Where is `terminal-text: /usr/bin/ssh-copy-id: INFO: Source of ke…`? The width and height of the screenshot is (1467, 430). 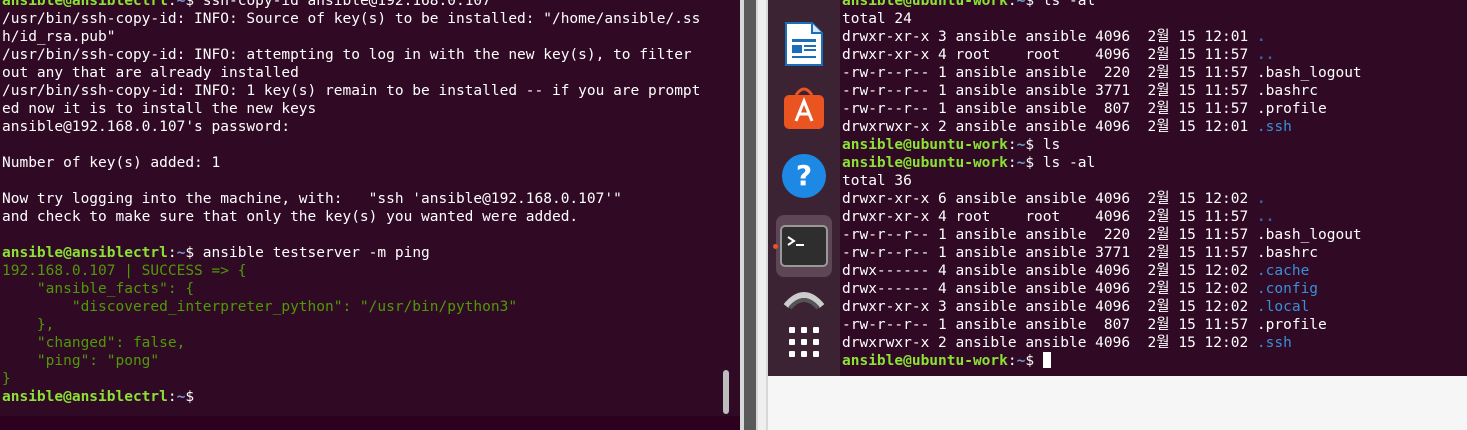 terminal-text: /usr/bin/ssh-copy-id: INFO: Source of ke… is located at coordinates (351, 19).